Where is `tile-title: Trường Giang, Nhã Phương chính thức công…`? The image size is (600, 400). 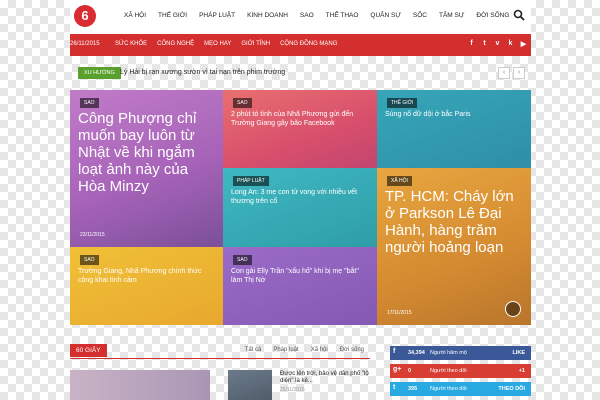
tile-title: Trường Giang, Nhã Phương chính thức công… is located at coordinates (147, 276).